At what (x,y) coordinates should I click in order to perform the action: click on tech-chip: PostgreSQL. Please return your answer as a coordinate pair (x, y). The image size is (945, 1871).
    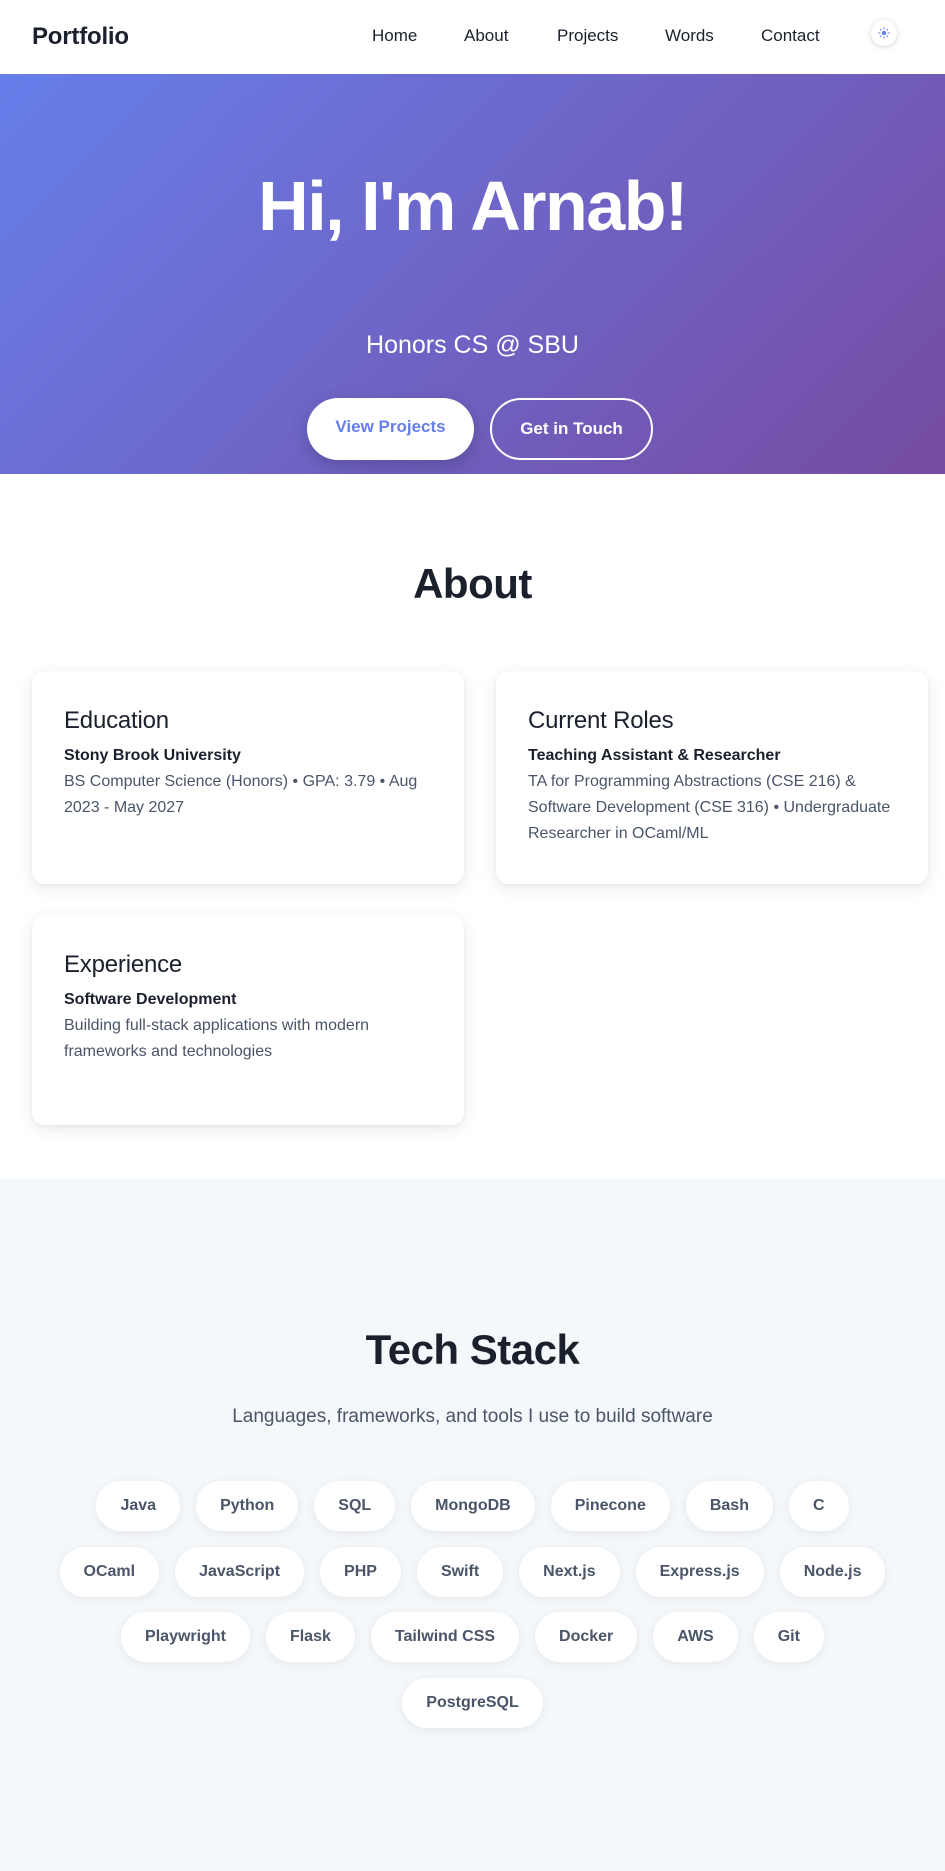
    Looking at the image, I should click on (472, 1703).